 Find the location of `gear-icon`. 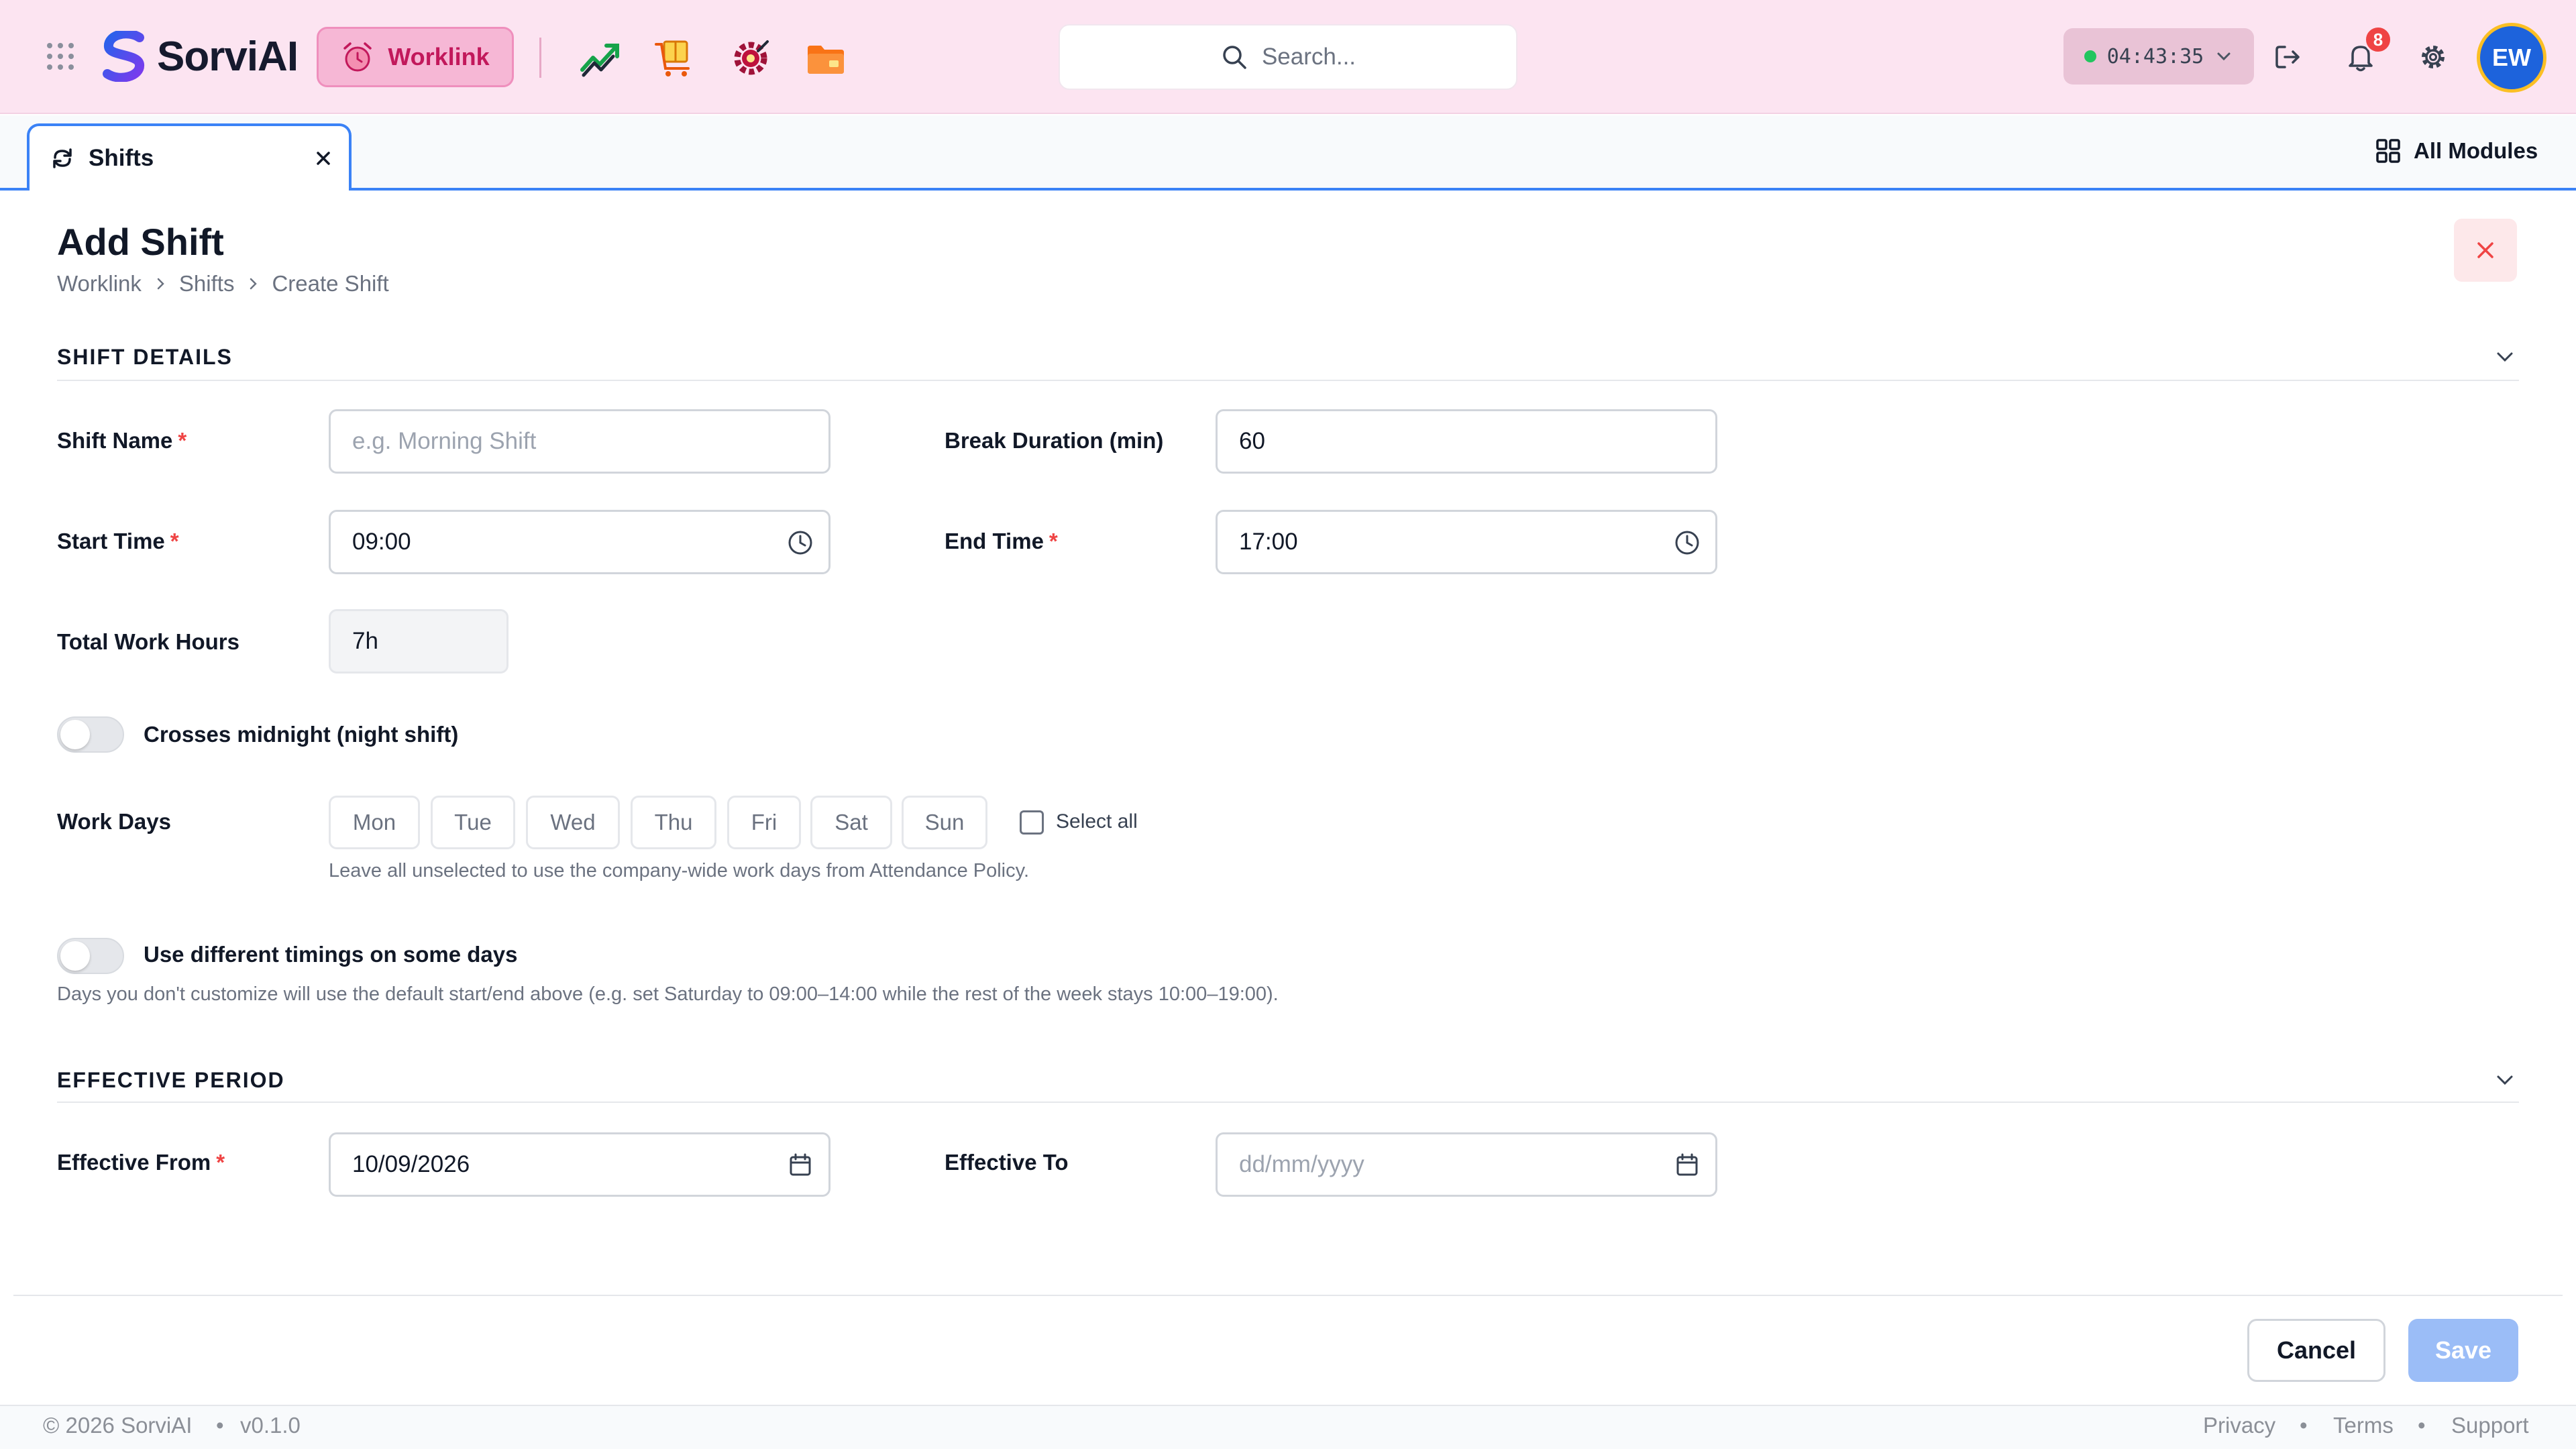

gear-icon is located at coordinates (2433, 57).